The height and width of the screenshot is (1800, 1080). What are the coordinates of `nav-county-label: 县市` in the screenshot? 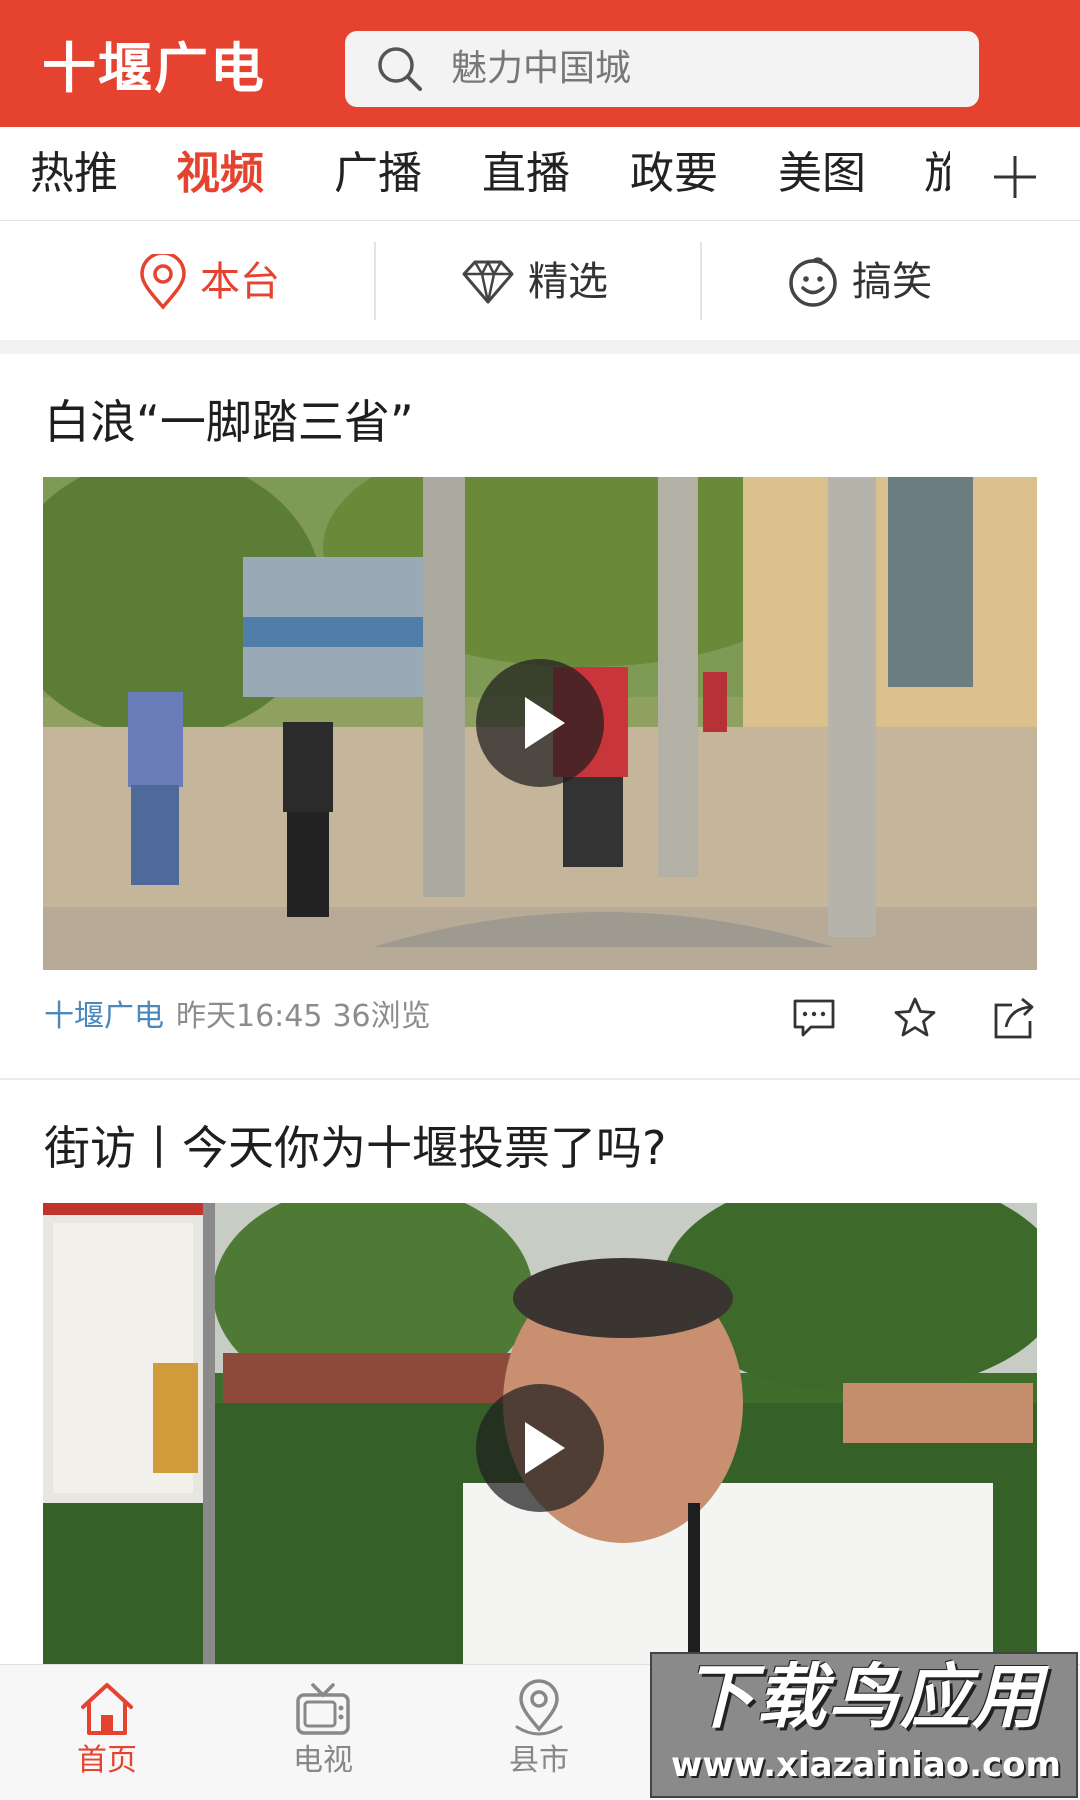 It's located at (539, 1760).